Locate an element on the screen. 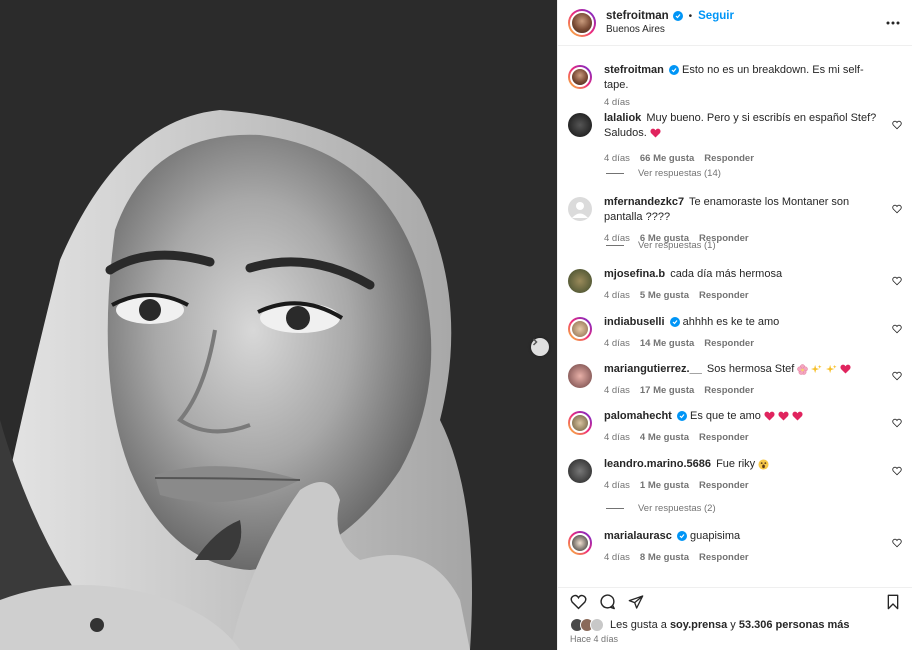 The height and width of the screenshot is (650, 912). comment-likes-count: 17 Me gusta is located at coordinates (667, 390).